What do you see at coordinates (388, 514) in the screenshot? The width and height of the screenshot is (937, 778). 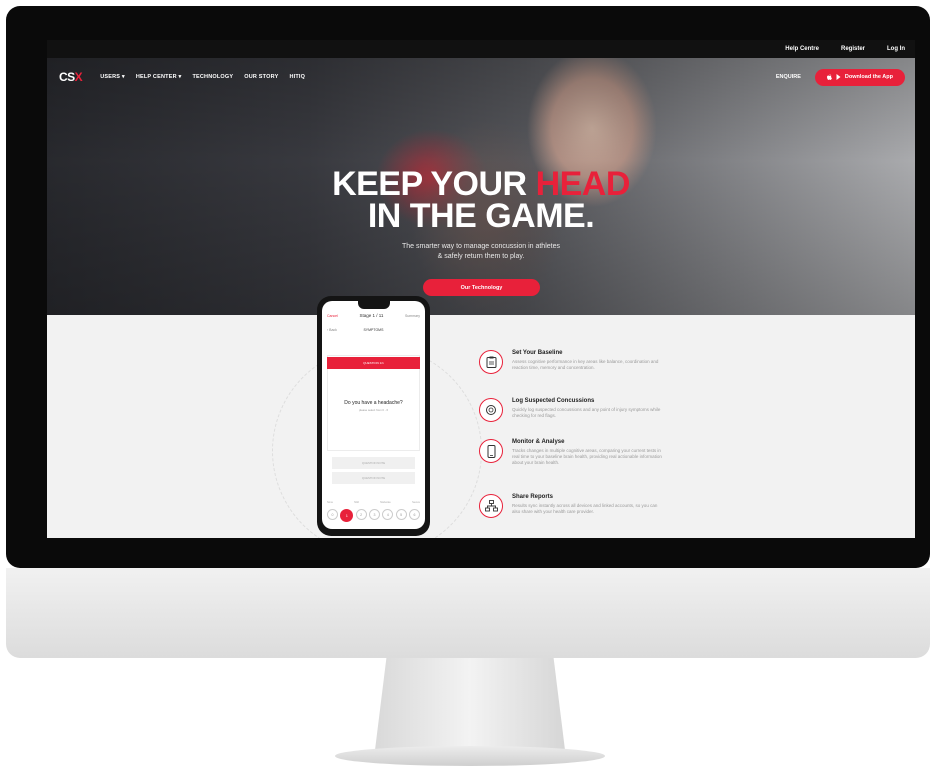 I see `scale-option-4: 4` at bounding box center [388, 514].